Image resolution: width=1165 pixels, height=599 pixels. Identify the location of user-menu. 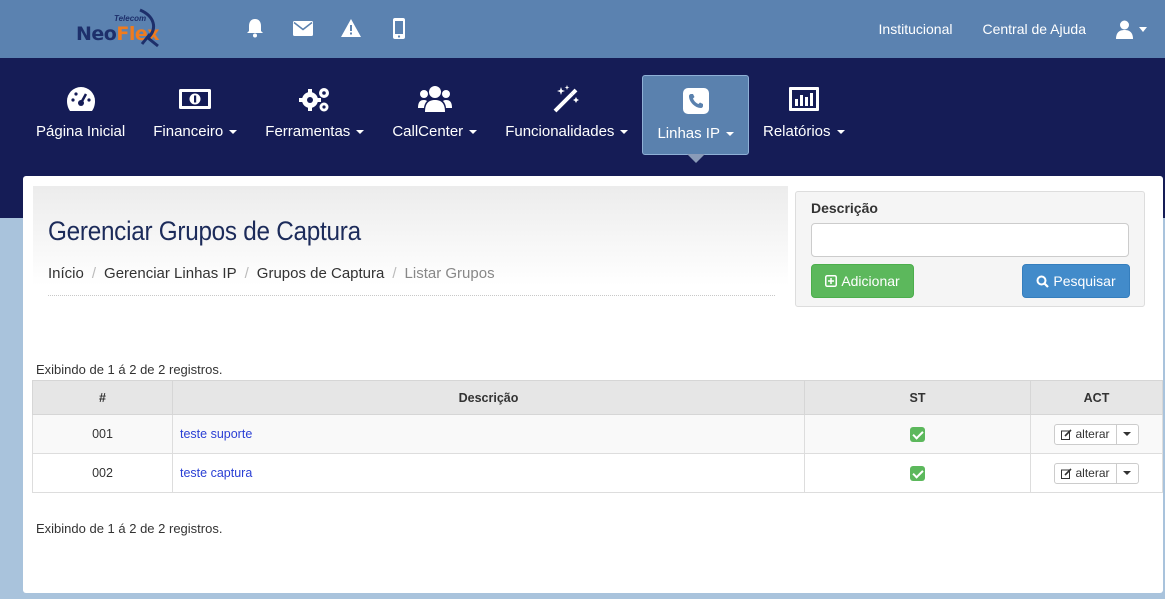
(1131, 29).